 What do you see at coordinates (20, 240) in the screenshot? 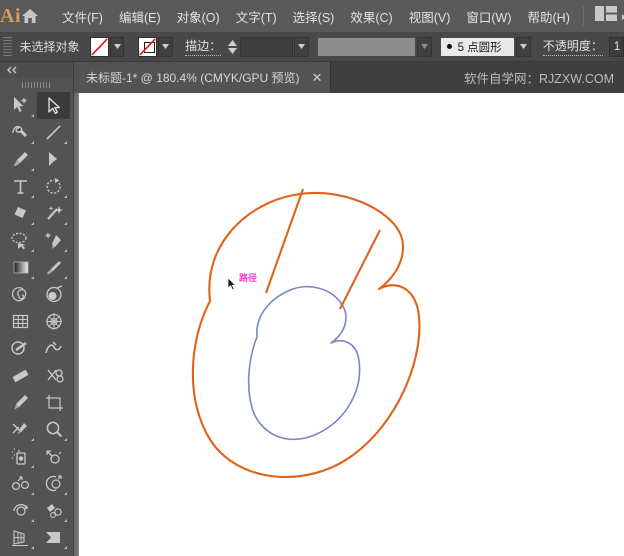
I see `lasso-tool` at bounding box center [20, 240].